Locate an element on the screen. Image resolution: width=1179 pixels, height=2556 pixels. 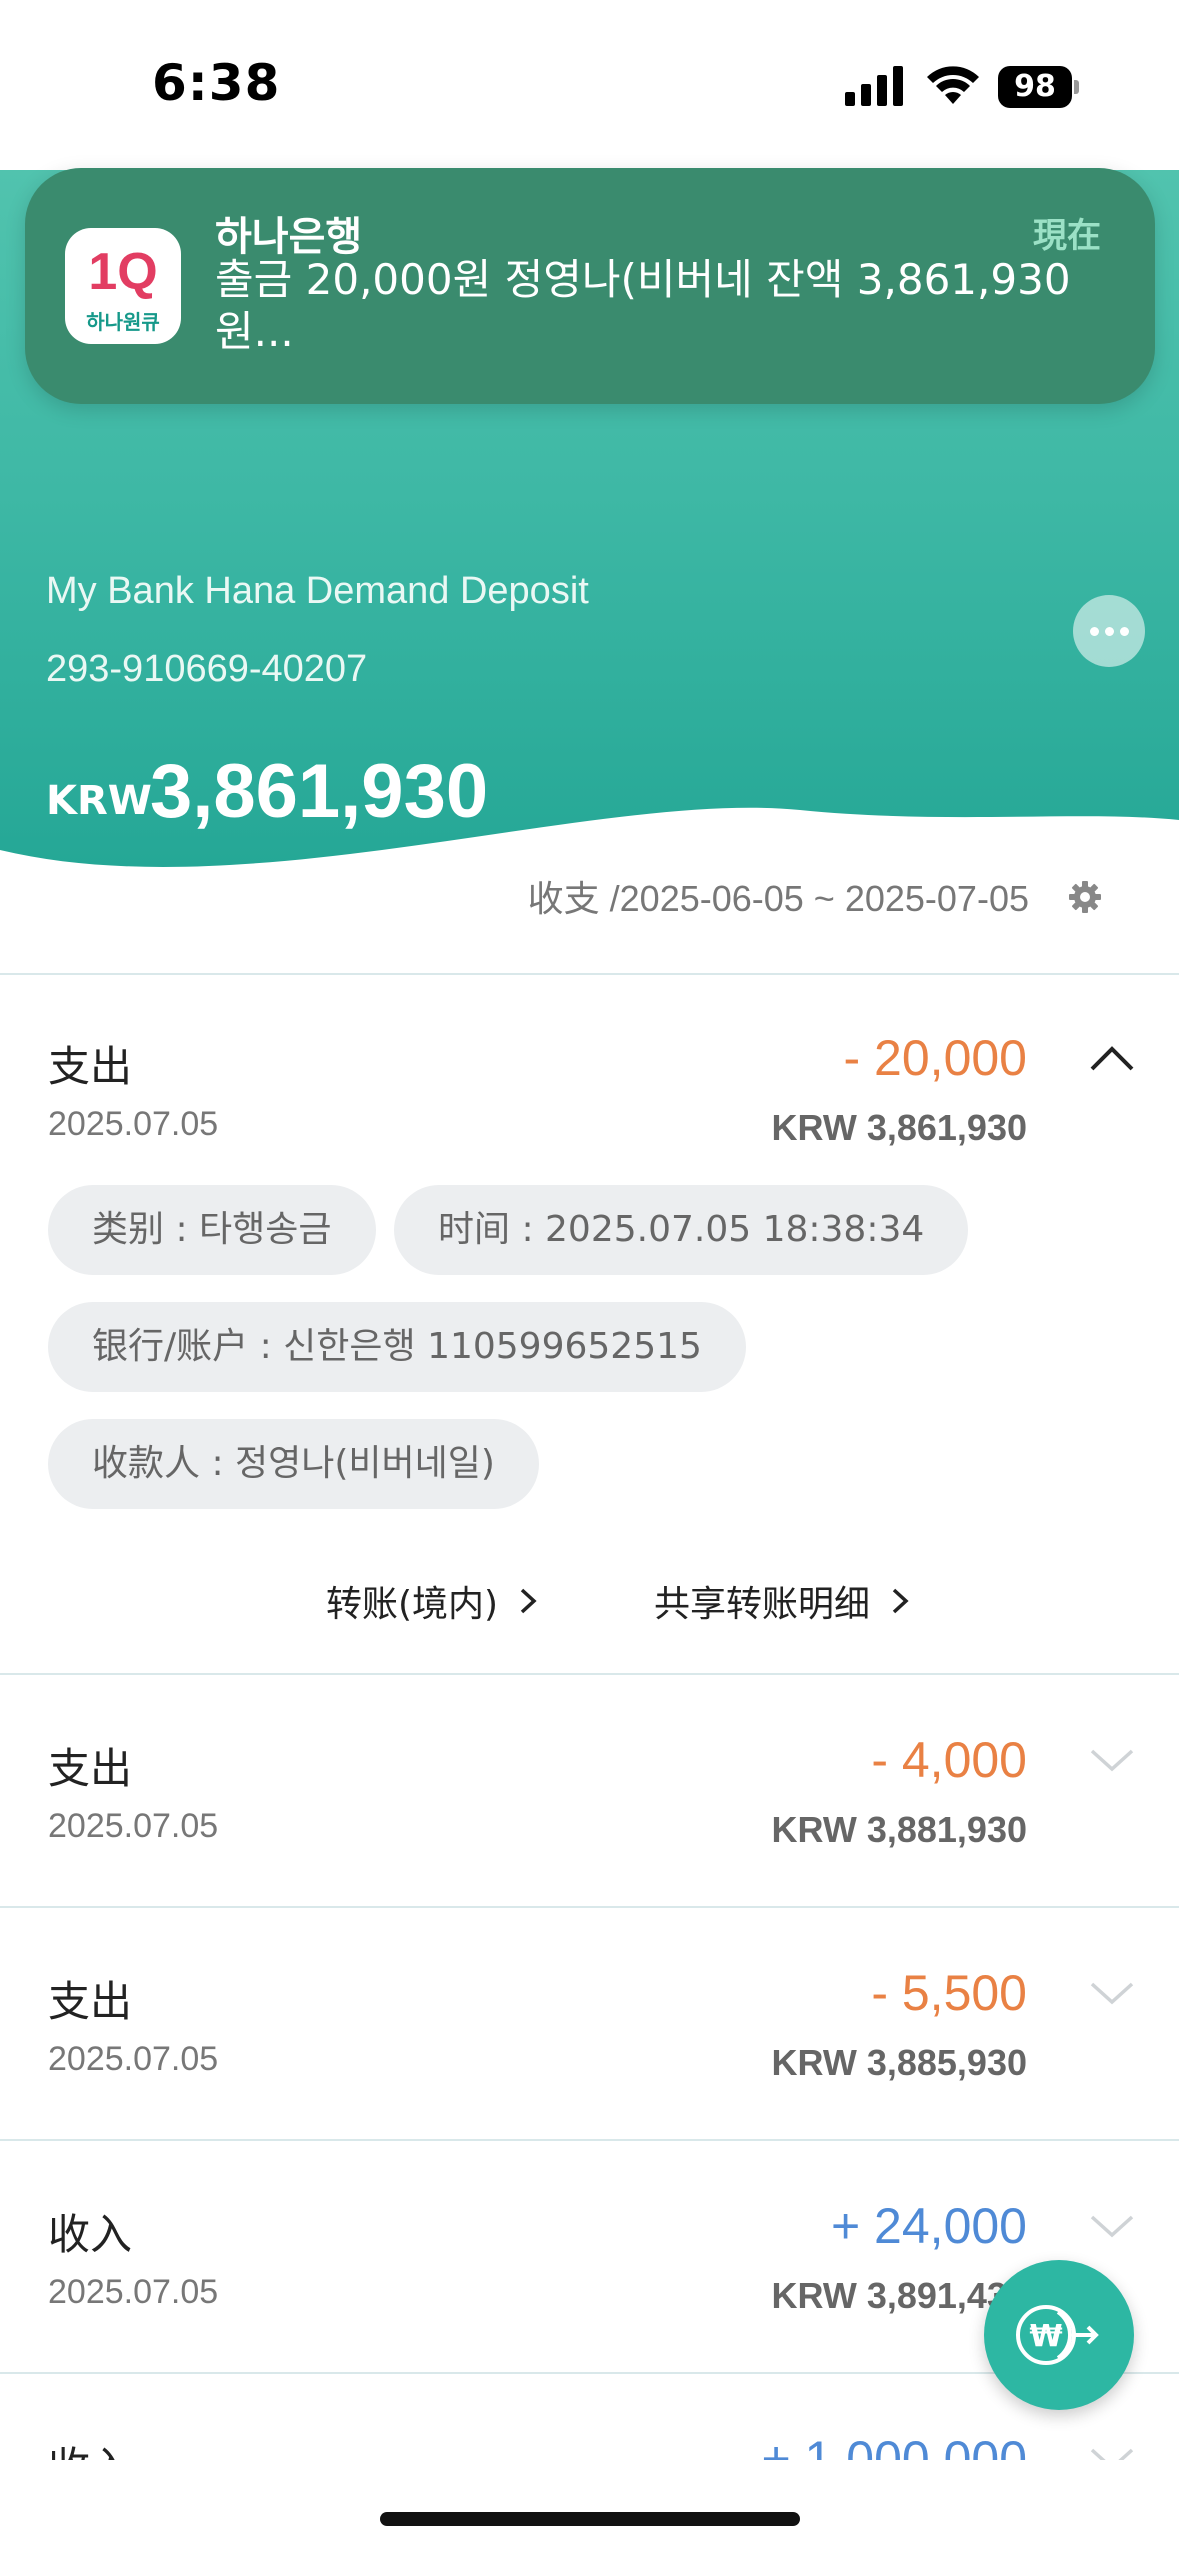
transfer-domestic-label: 转账(境内) is located at coordinates (412, 1604).